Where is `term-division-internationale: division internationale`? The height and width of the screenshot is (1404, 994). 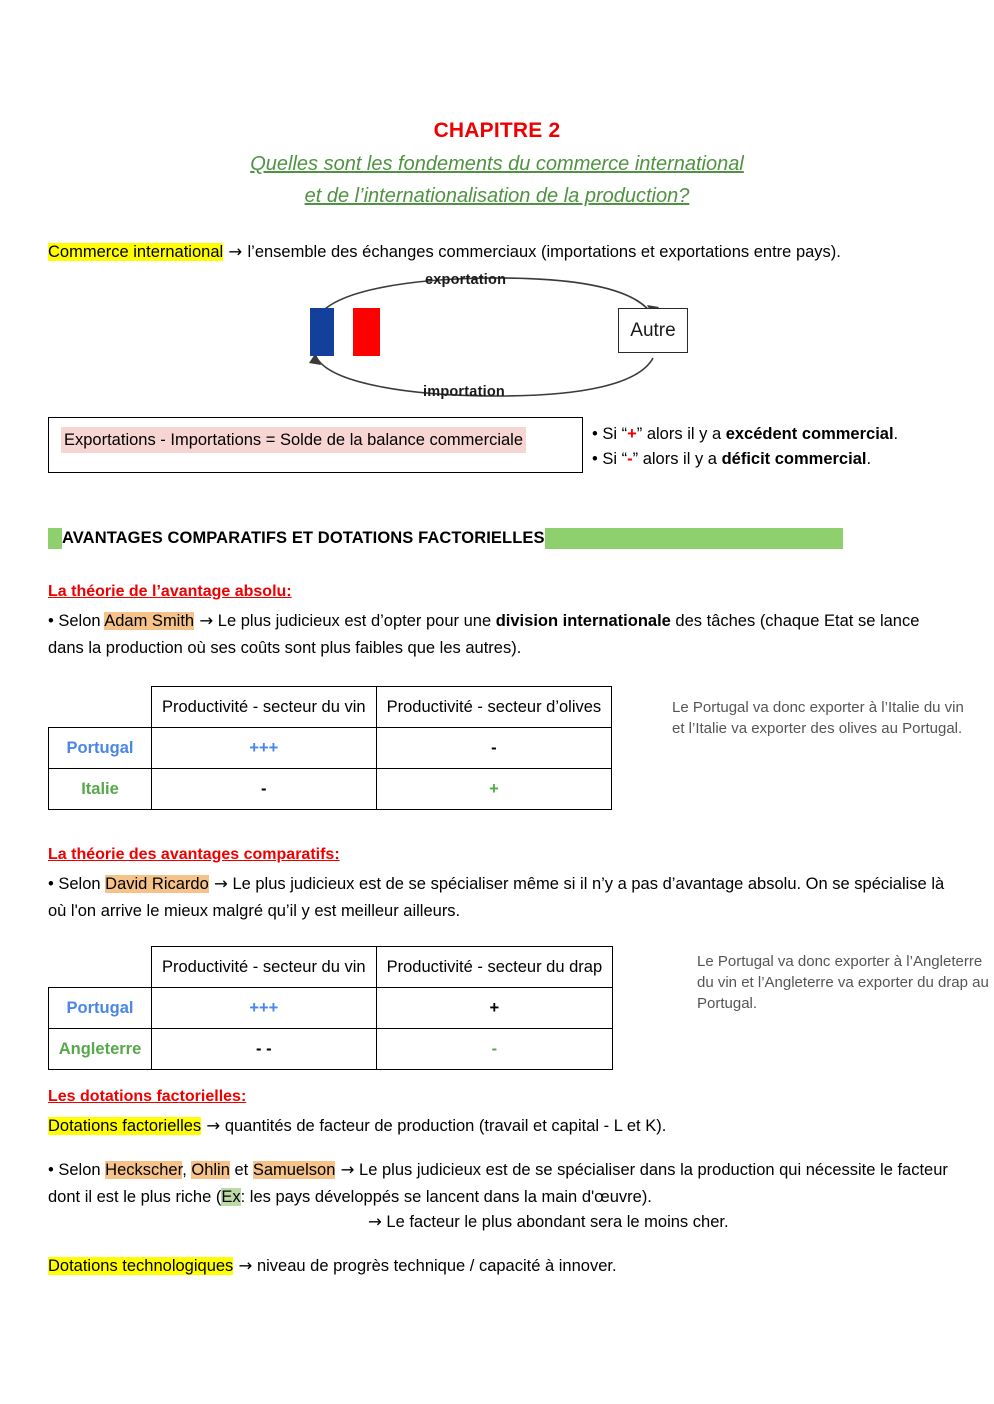 term-division-internationale: division internationale is located at coordinates (583, 621).